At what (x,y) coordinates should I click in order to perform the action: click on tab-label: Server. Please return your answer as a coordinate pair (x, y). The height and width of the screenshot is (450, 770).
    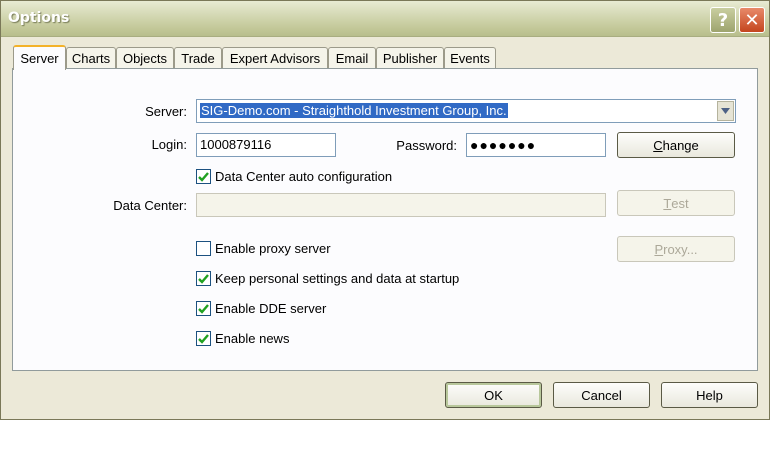
    Looking at the image, I should click on (39, 58).